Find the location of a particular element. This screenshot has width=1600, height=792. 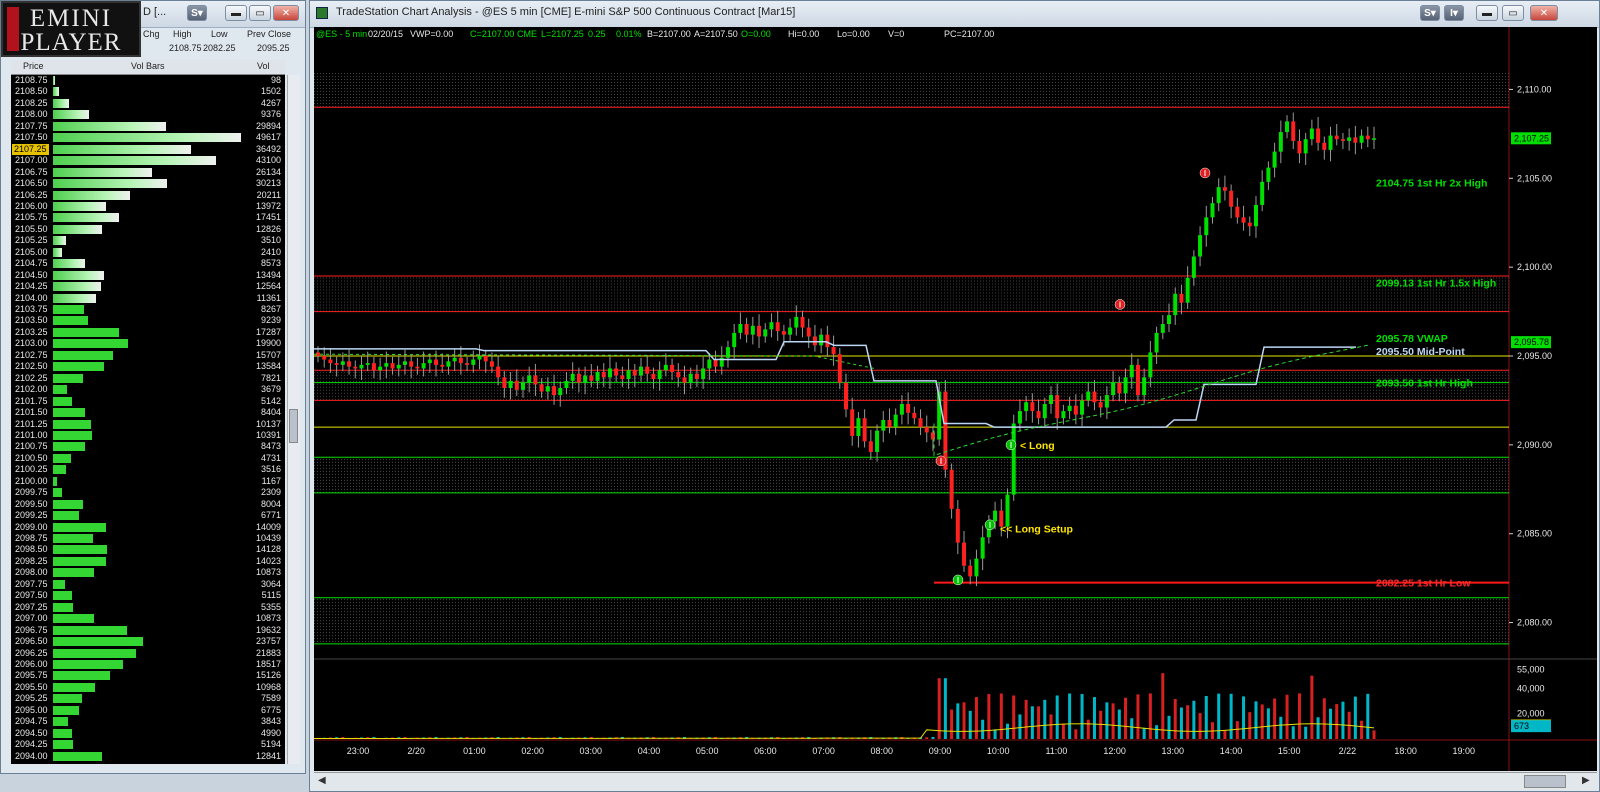

ladder-row: 2099.75 2309 is located at coordinates (148, 492).